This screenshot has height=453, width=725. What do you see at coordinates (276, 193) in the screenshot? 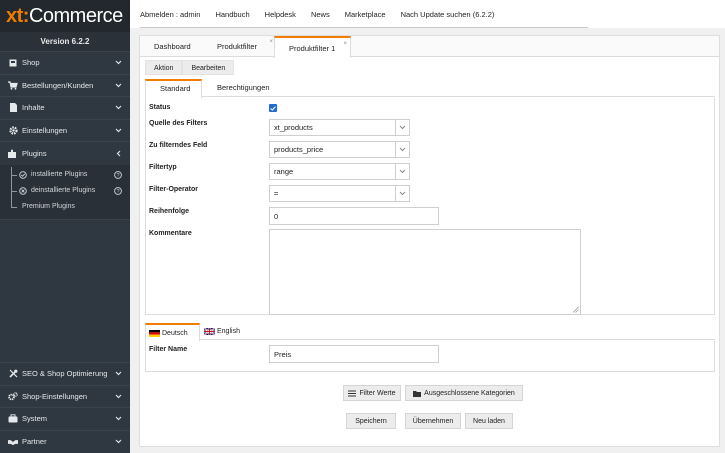
I see `operator-select-value: =` at bounding box center [276, 193].